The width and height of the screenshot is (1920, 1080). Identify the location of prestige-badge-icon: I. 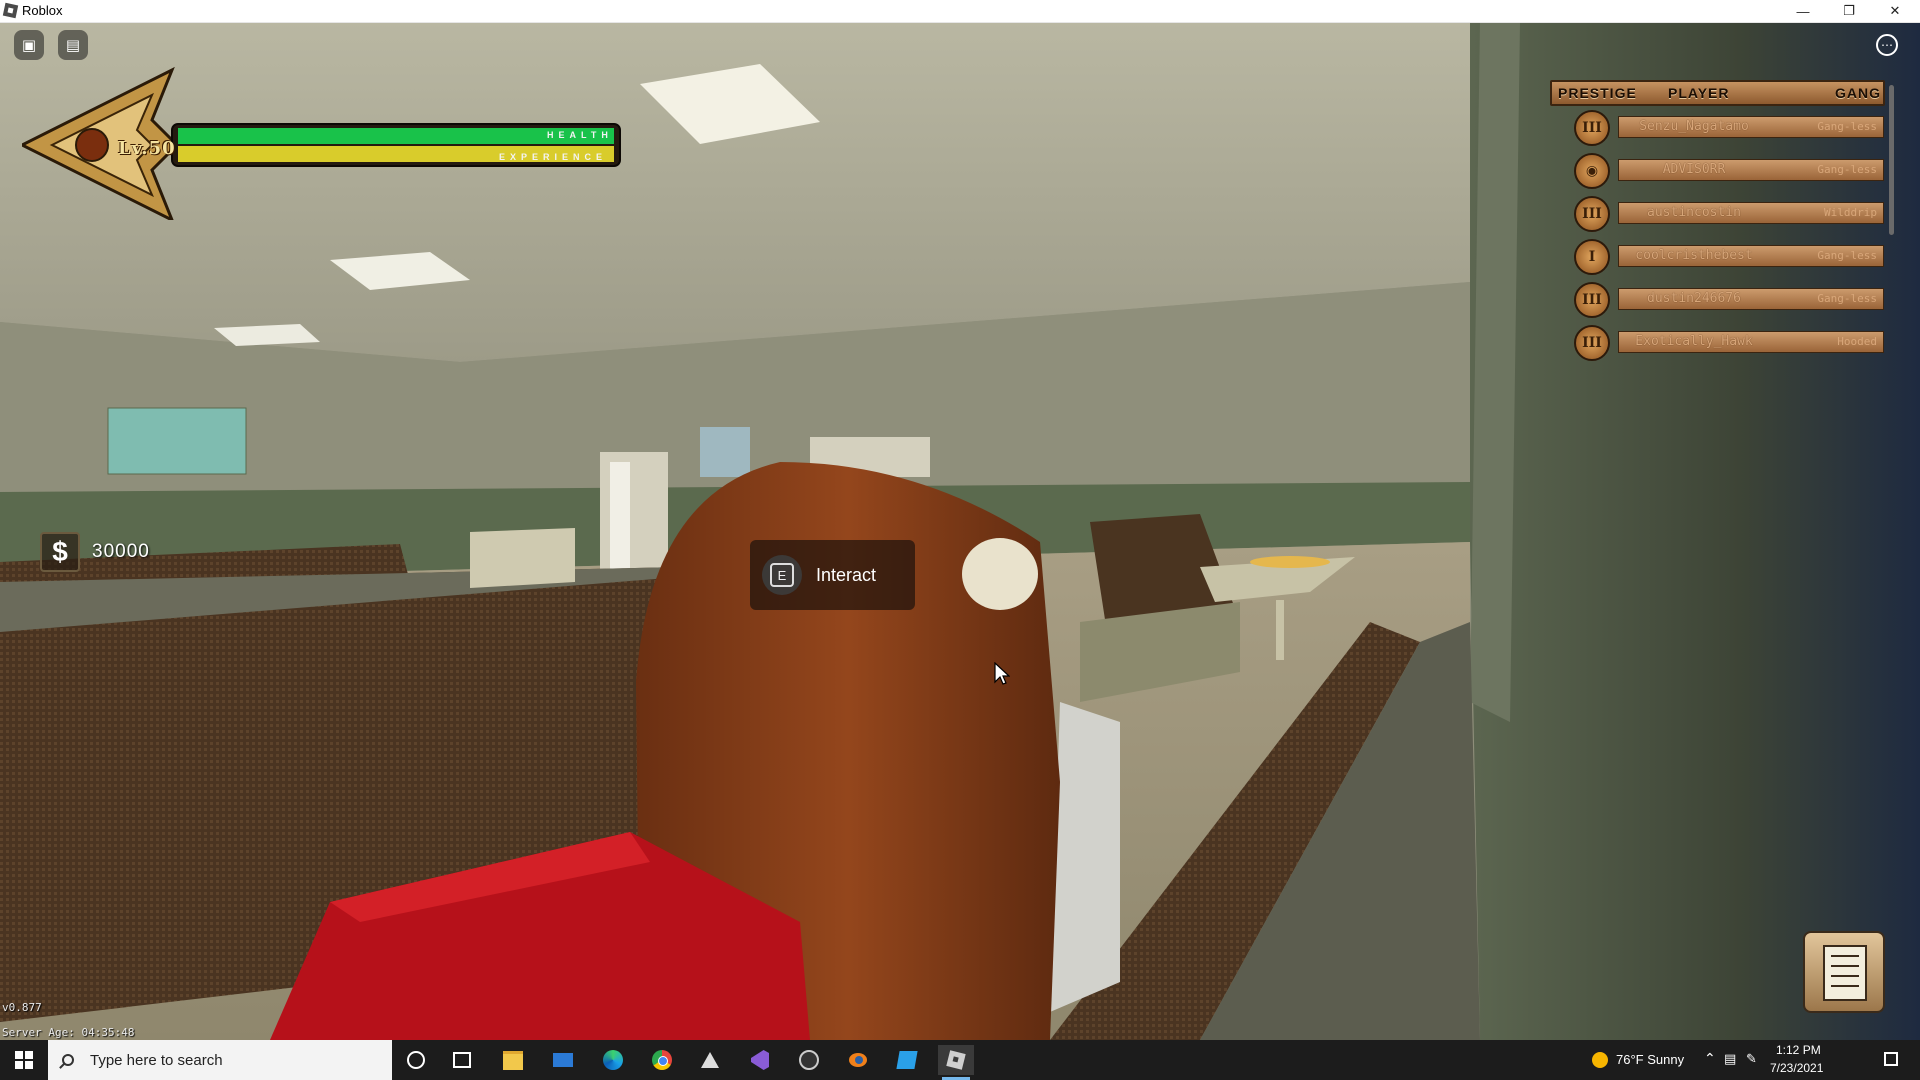
(1592, 257).